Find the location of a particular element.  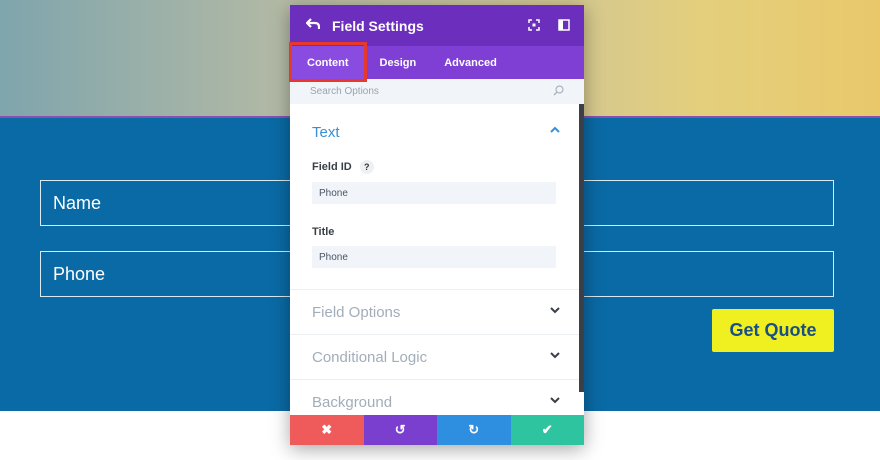

search-icon is located at coordinates (558, 92).